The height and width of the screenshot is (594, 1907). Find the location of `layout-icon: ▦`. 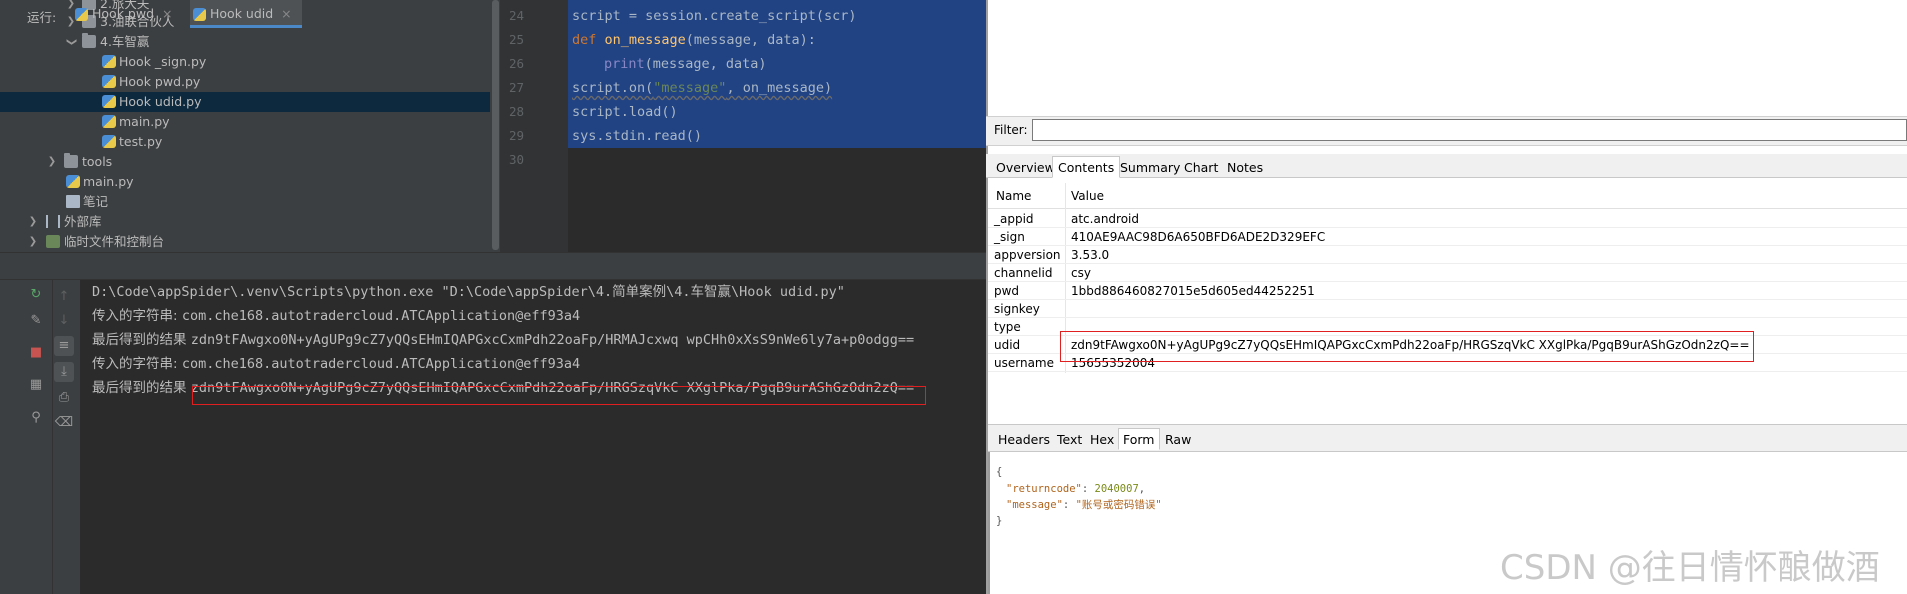

layout-icon: ▦ is located at coordinates (36, 385).